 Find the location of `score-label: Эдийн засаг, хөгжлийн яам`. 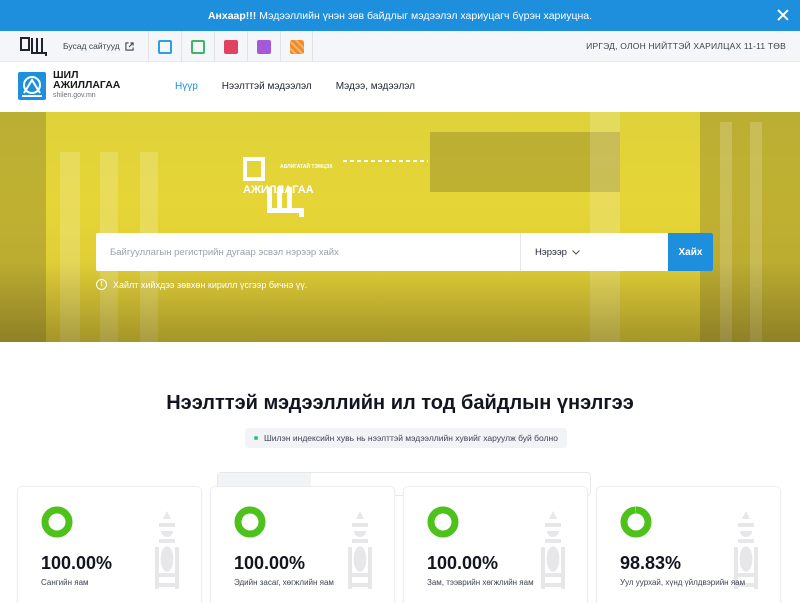

score-label: Эдийн засаг, хөгжлийн яам is located at coordinates (284, 582).